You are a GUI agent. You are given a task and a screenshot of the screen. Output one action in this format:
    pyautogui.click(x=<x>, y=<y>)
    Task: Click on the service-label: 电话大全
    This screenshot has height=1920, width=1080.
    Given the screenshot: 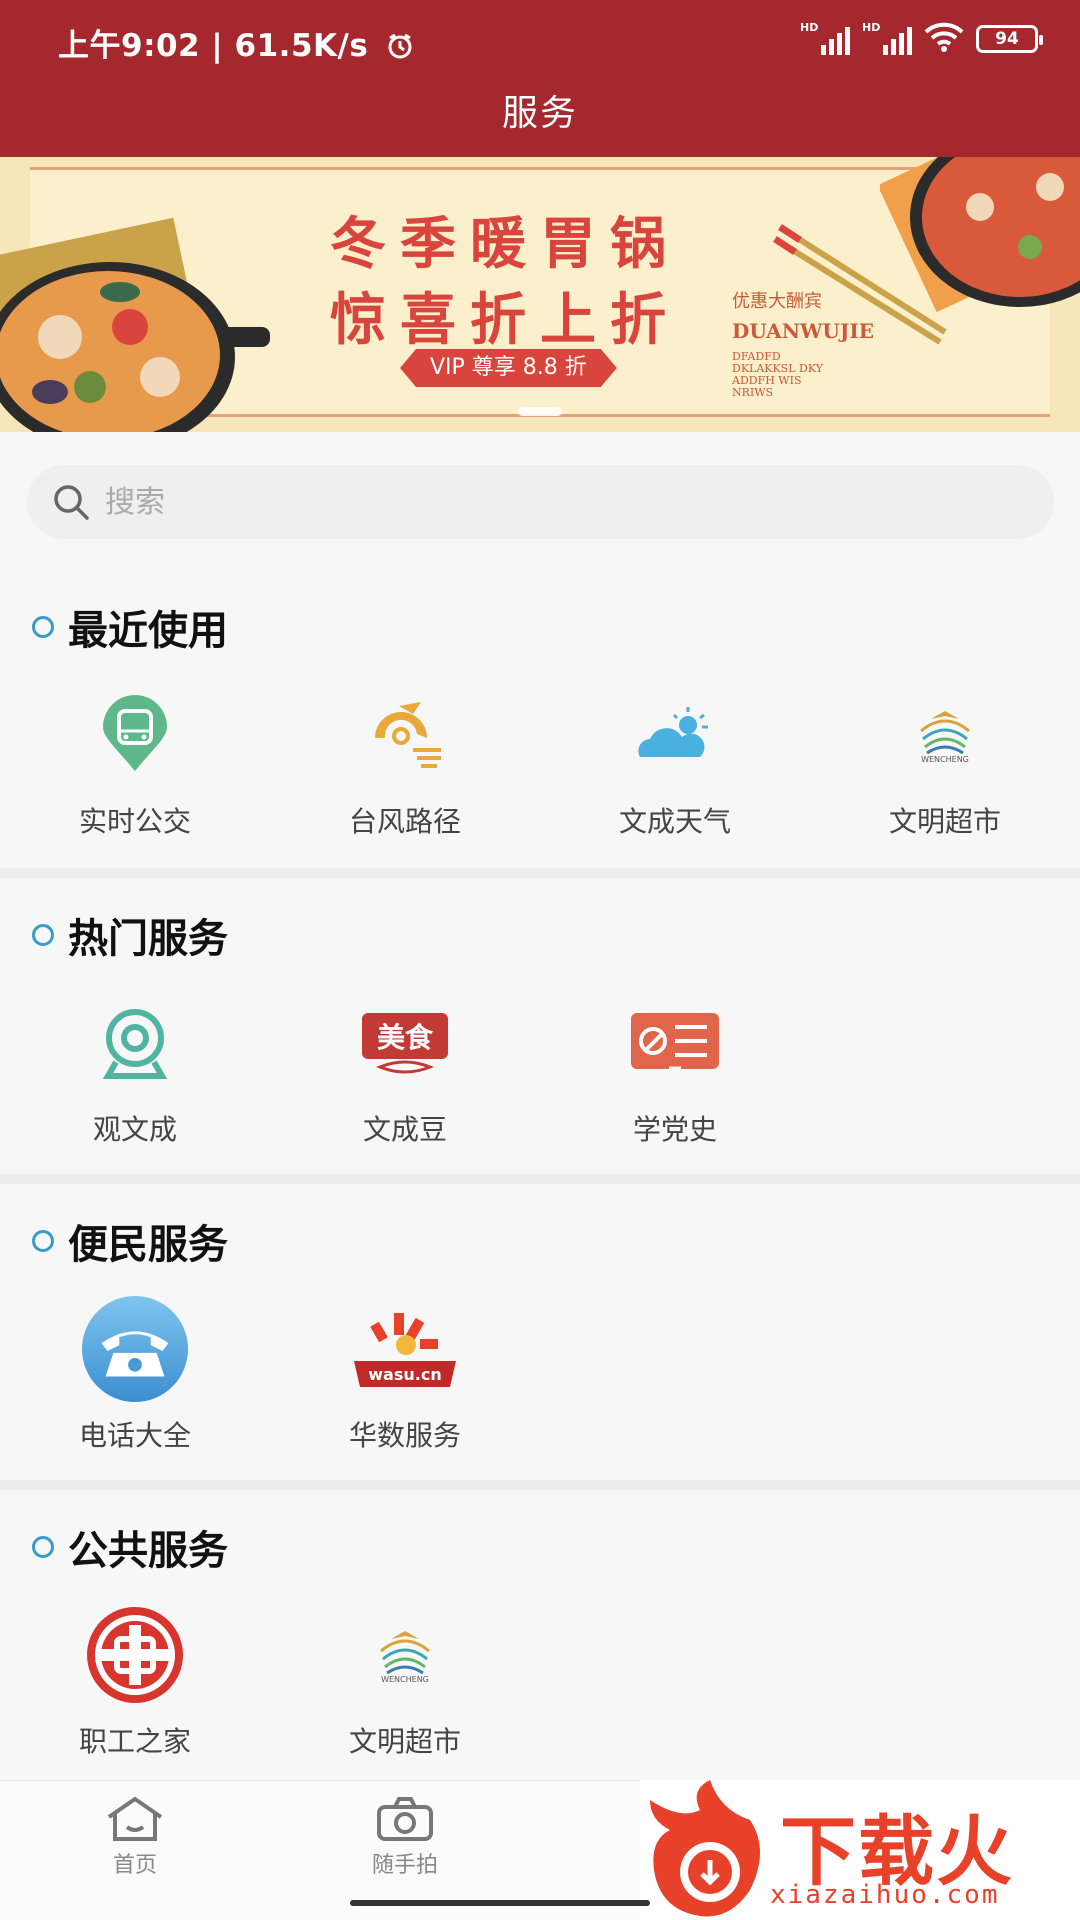 What is the action you would take?
    pyautogui.click(x=134, y=1435)
    